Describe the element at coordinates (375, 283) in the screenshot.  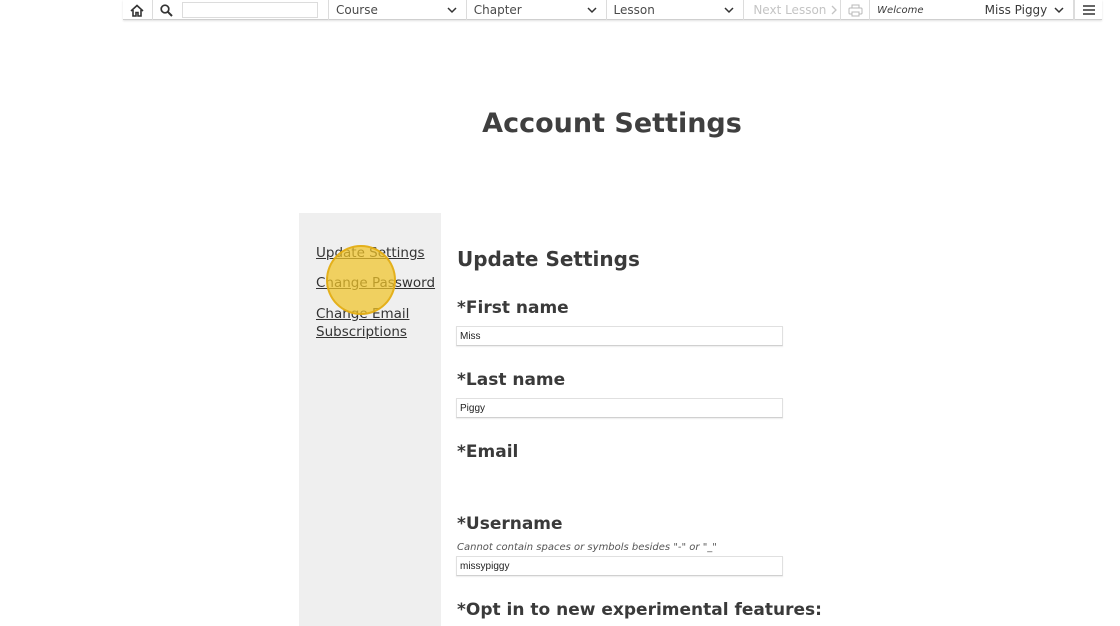
I see `sidebar-item-change-password: Change Password` at that location.